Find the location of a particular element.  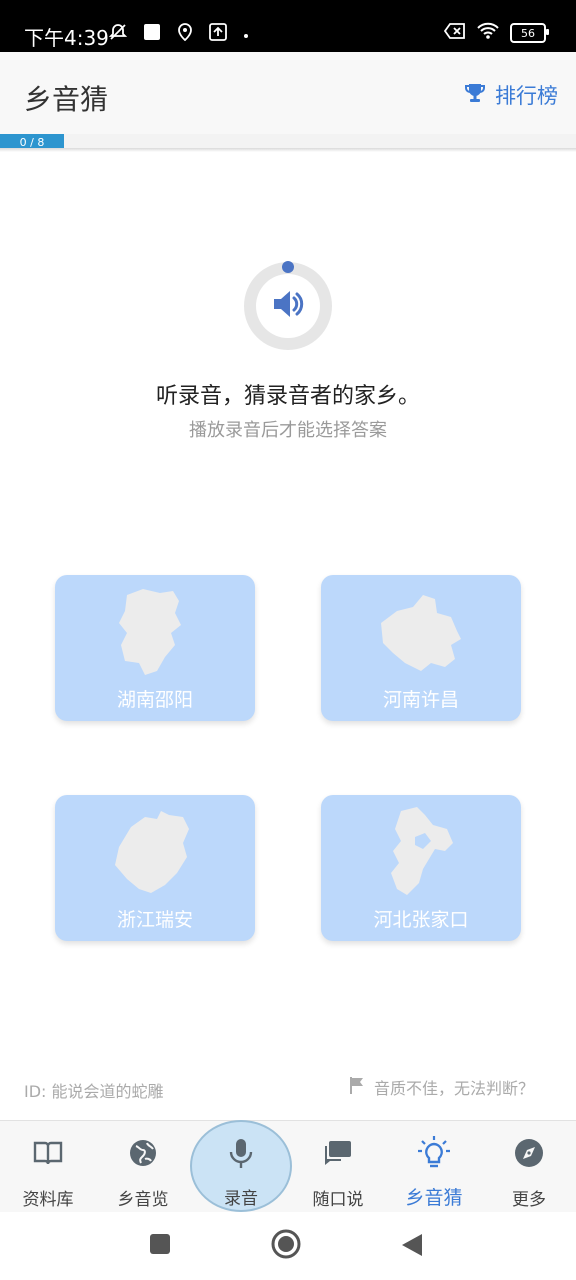

system-nav-bar is located at coordinates (288, 1246).